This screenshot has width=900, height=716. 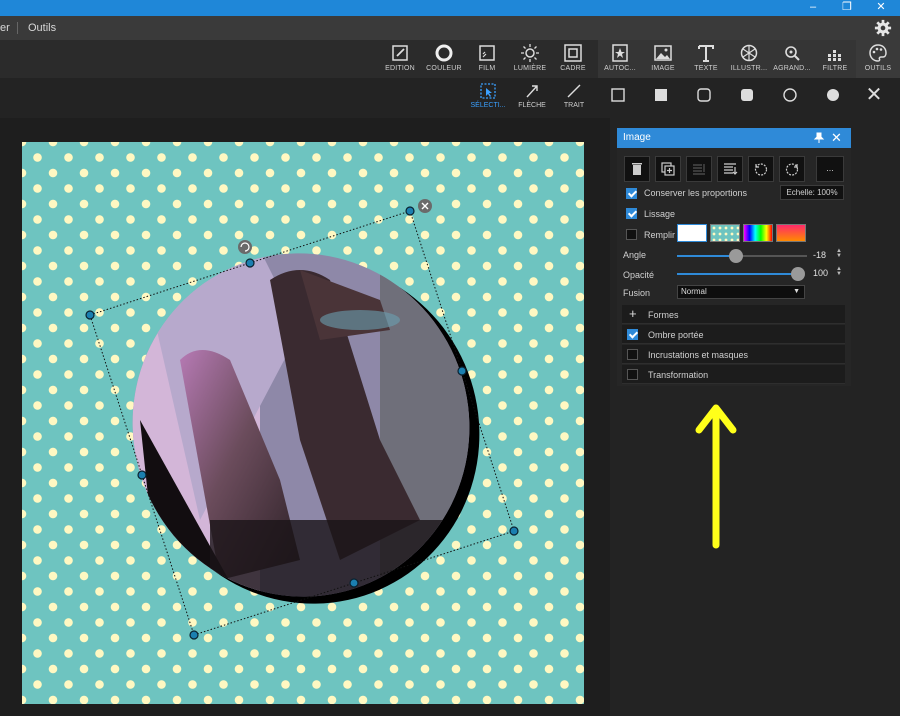 What do you see at coordinates (532, 91) in the screenshot?
I see `arrow-icon` at bounding box center [532, 91].